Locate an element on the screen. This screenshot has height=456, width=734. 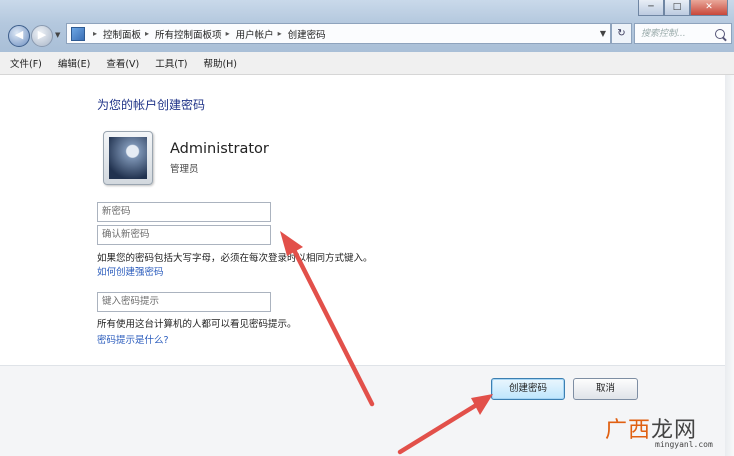
search-icon is located at coordinates (720, 33).